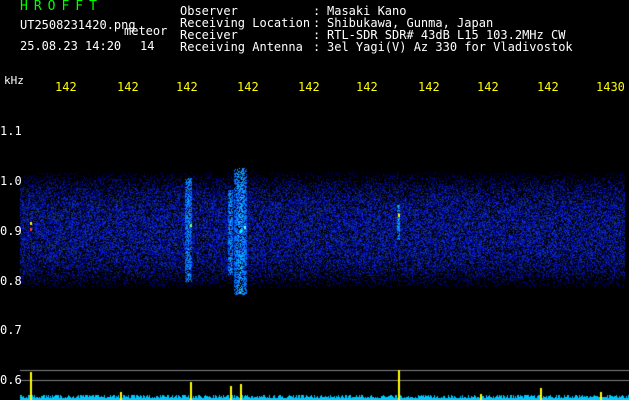 The height and width of the screenshot is (400, 629). What do you see at coordinates (71, 46) in the screenshot?
I see `datetime-text: 25.08.23 14:20` at bounding box center [71, 46].